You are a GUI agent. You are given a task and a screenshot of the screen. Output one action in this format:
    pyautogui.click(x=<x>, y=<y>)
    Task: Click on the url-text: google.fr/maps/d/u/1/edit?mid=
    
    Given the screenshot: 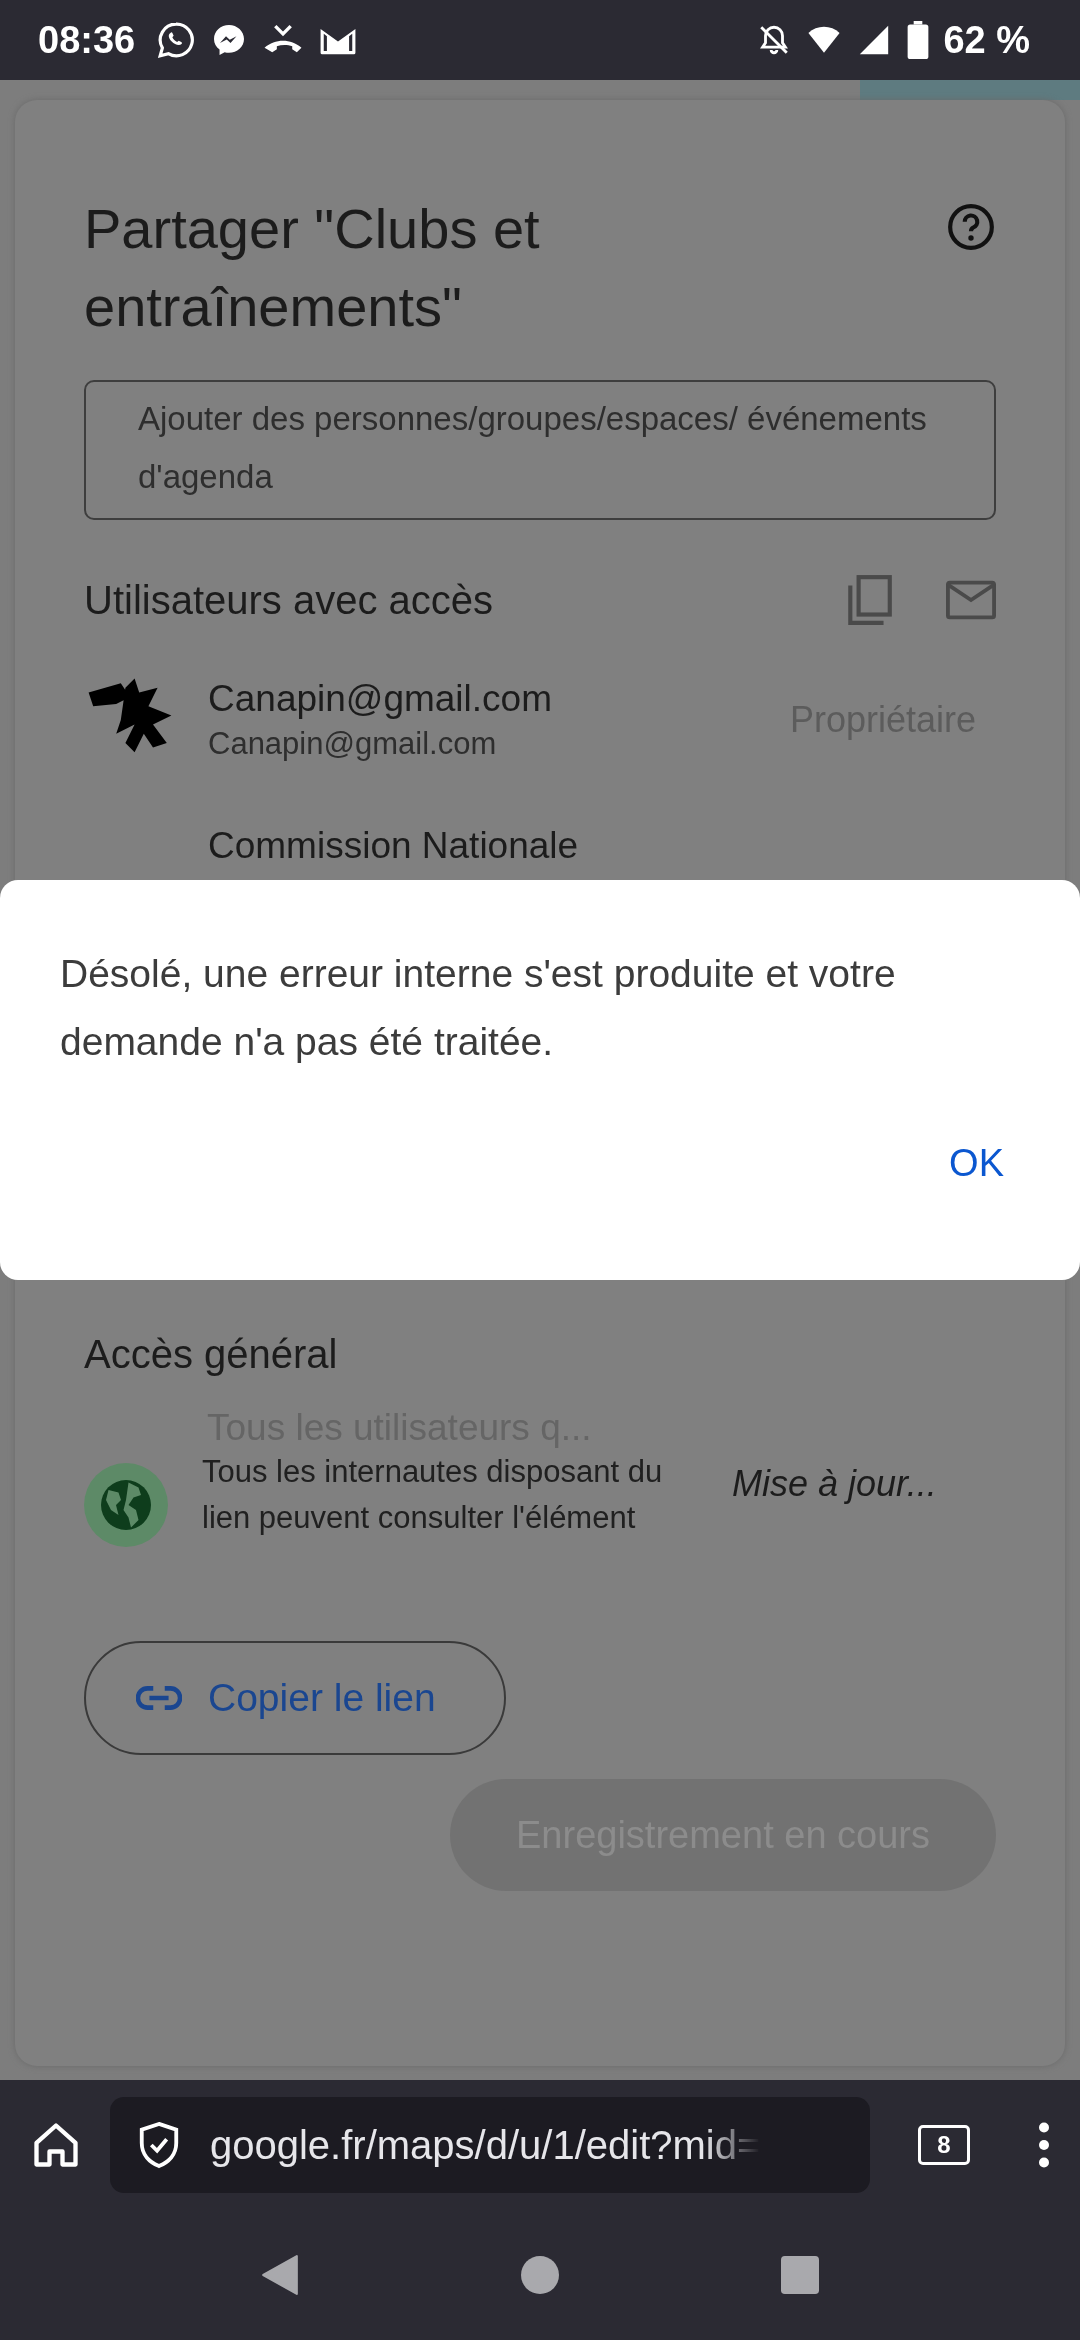 What is the action you would take?
    pyautogui.click(x=485, y=2145)
    